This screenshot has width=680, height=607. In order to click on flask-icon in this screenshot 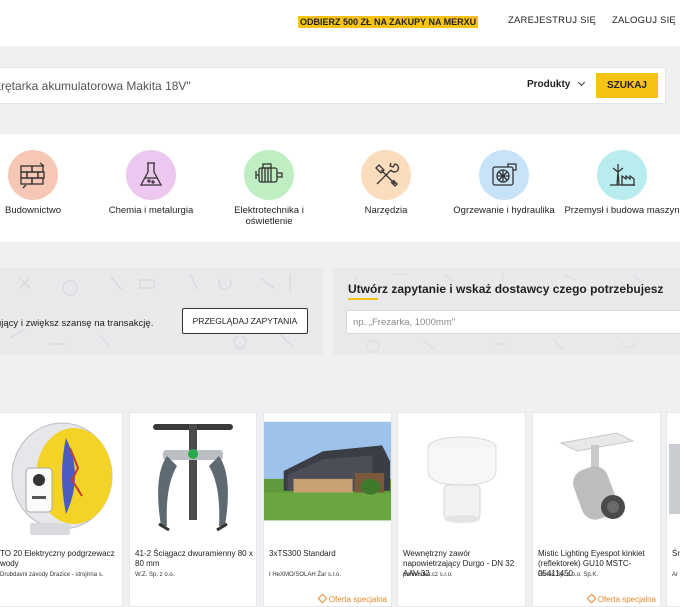, I will do `click(151, 175)`.